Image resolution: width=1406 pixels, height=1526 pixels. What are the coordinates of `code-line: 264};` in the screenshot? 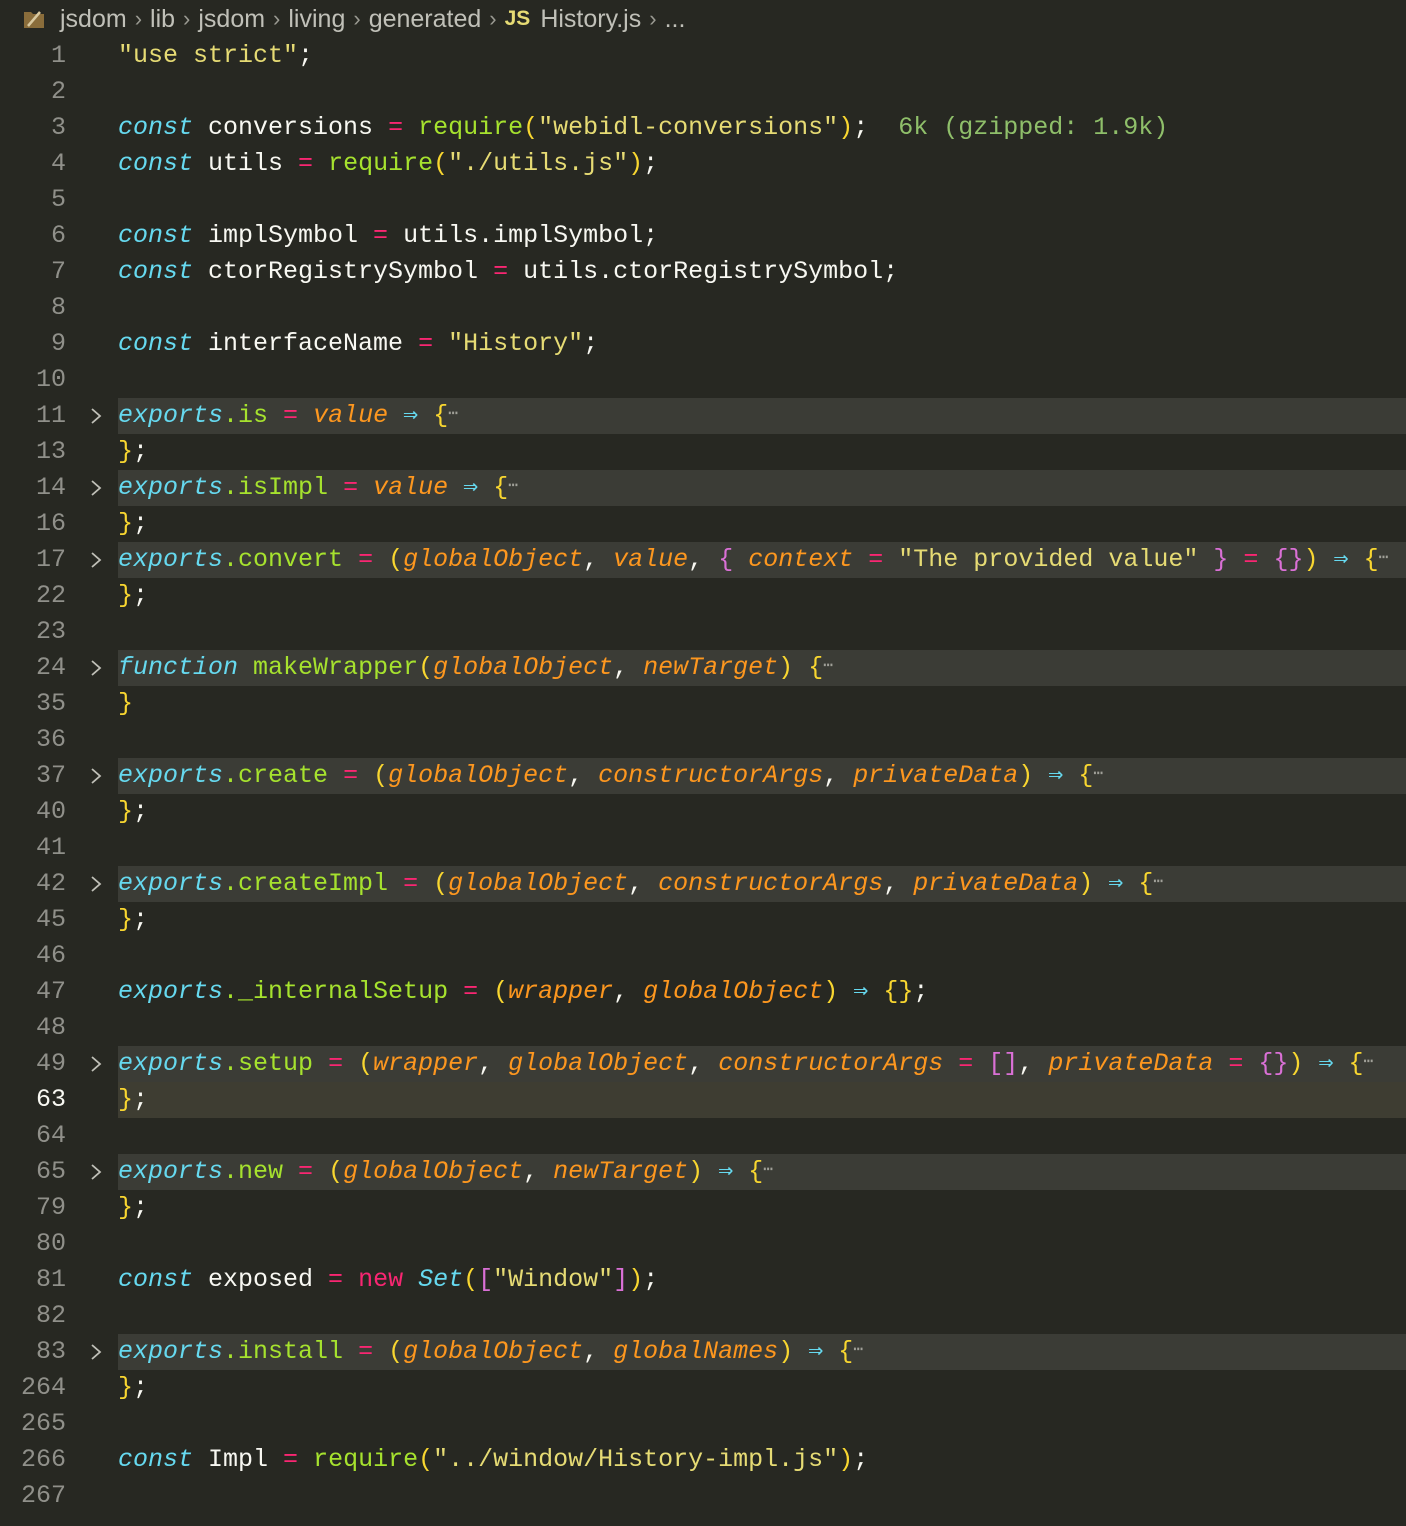 It's located at (703, 1388).